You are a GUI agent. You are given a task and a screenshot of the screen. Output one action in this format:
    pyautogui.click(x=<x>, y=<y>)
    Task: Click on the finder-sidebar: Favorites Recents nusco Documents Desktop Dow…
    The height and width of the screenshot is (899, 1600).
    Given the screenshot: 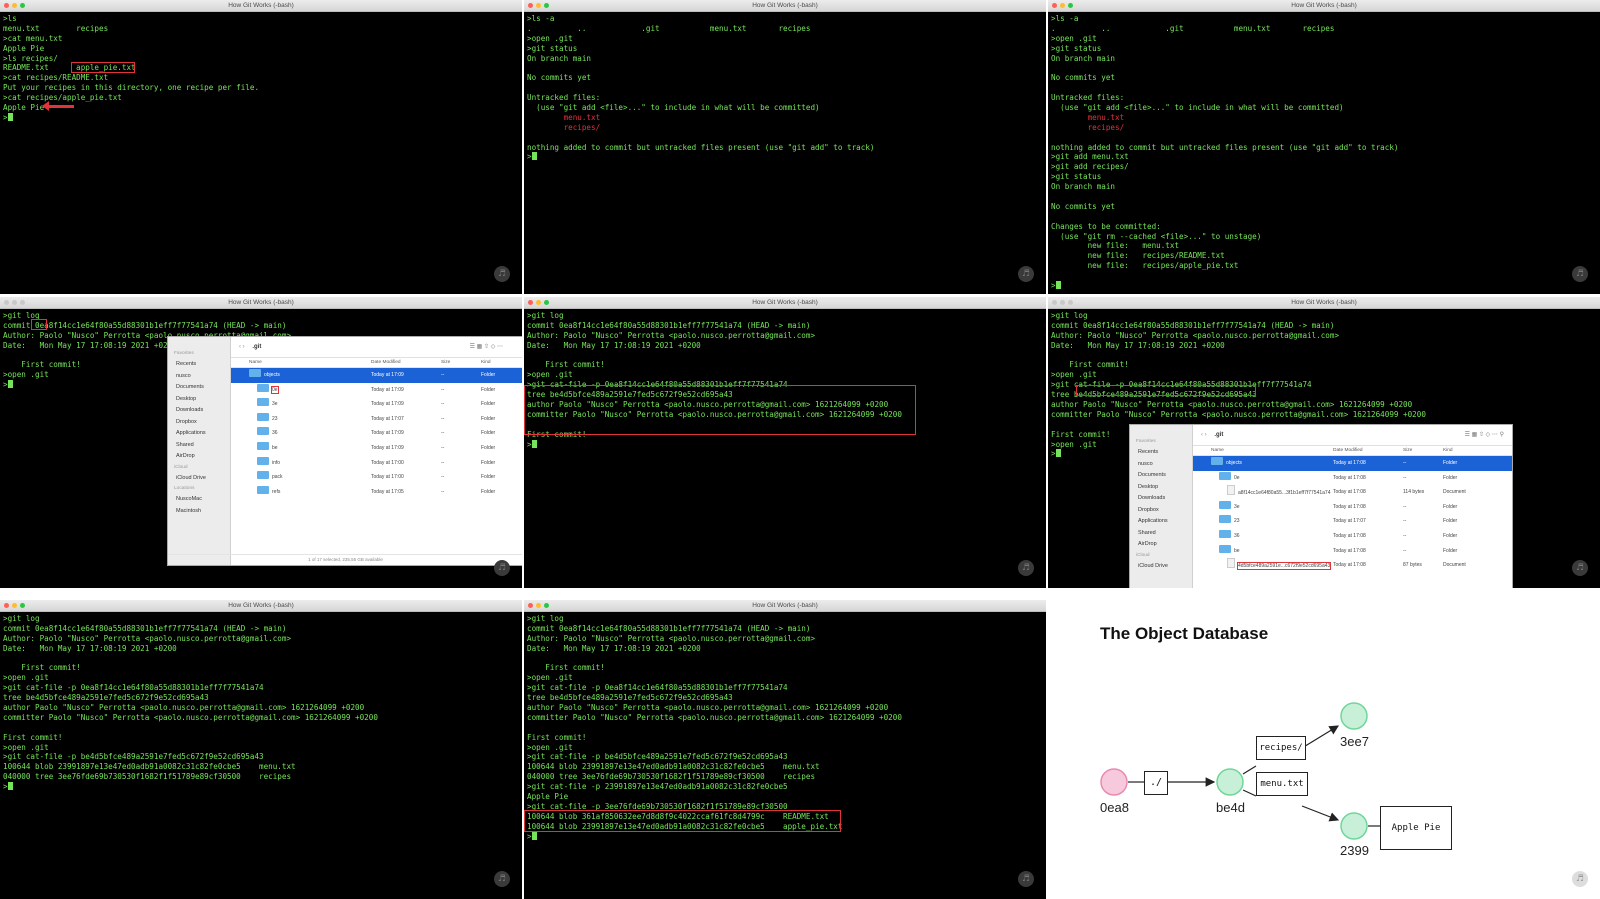 What is the action you would take?
    pyautogui.click(x=1161, y=506)
    